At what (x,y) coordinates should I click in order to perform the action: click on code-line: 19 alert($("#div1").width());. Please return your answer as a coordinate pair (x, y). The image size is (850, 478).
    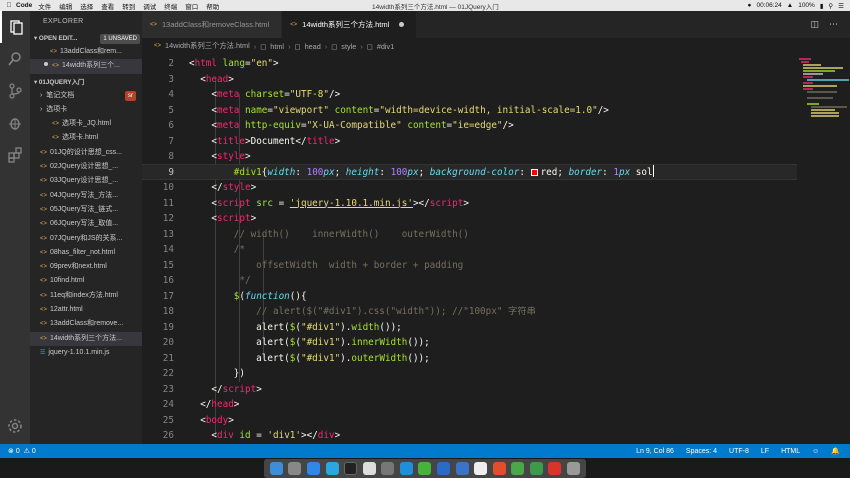
    Looking at the image, I should click on (469, 328).